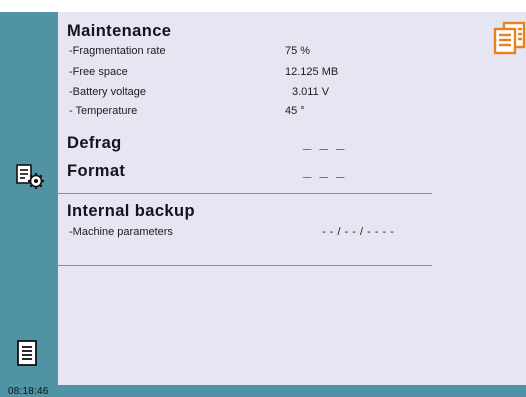  I want to click on fragmentation-rate-value: 75 %, so click(298, 51).